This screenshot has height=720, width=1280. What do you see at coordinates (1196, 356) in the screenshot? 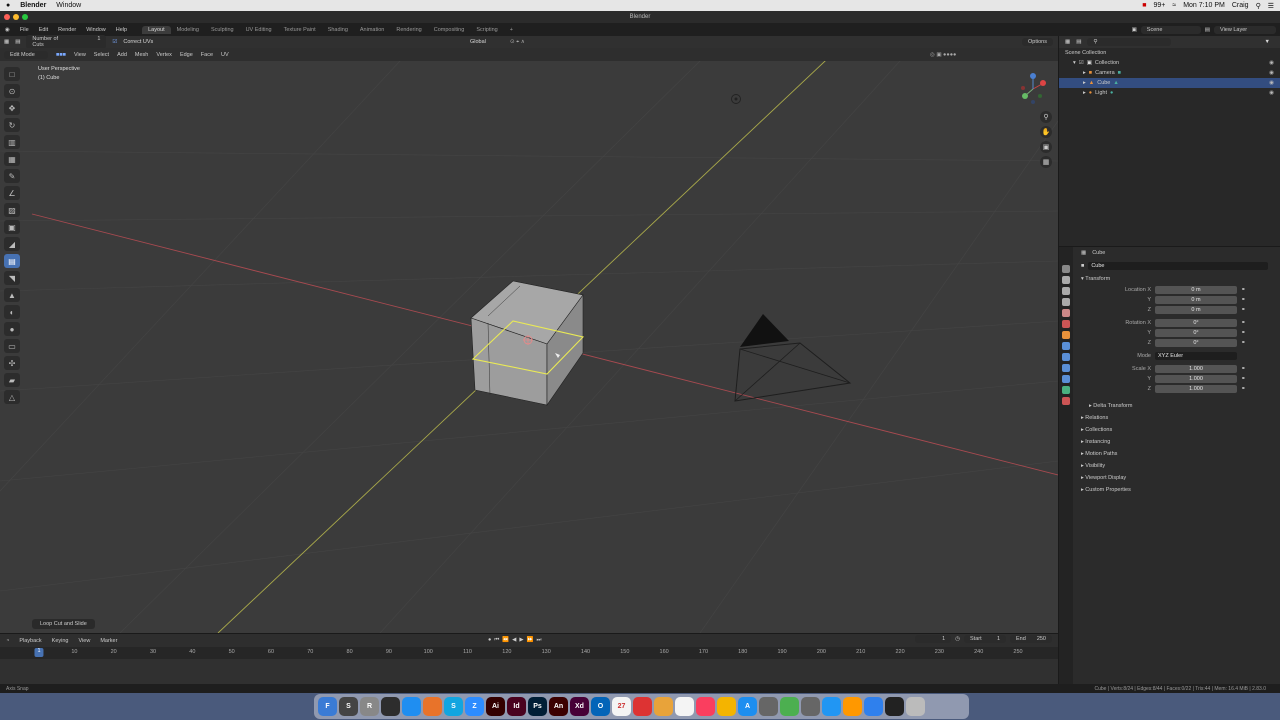
I see `rotation-mode-dropdown: XYZ Euler` at bounding box center [1196, 356].